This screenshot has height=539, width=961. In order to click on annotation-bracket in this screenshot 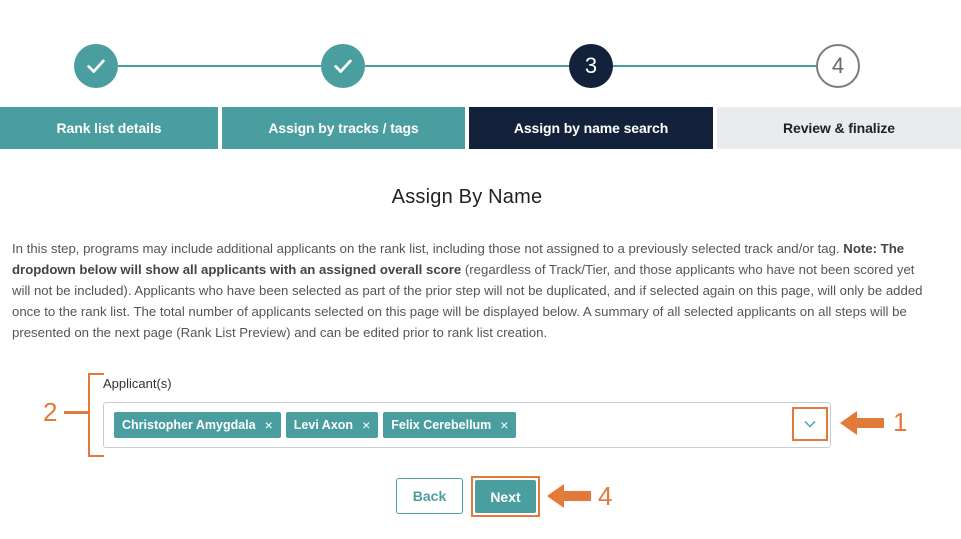, I will do `click(96, 415)`.